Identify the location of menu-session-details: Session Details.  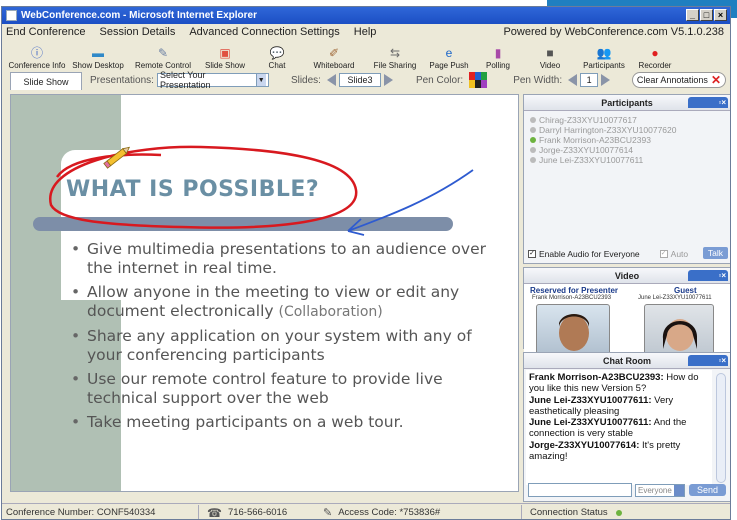
(138, 32).